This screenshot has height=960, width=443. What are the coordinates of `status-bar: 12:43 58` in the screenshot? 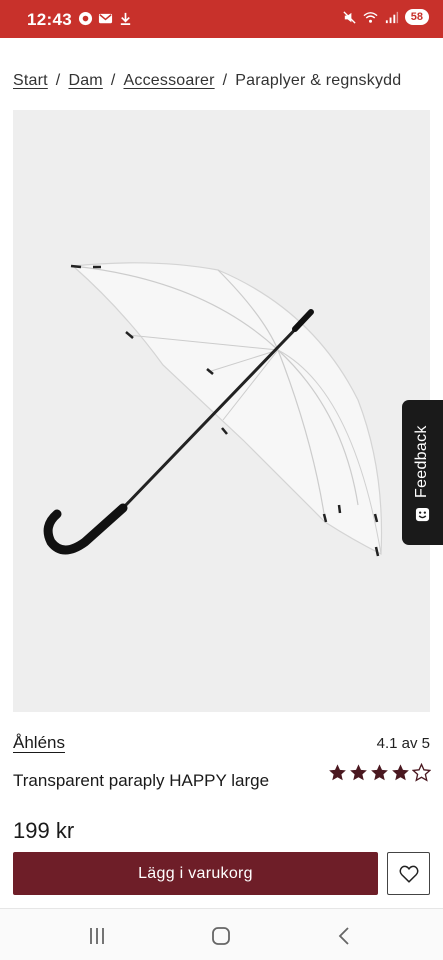 It's located at (221, 19).